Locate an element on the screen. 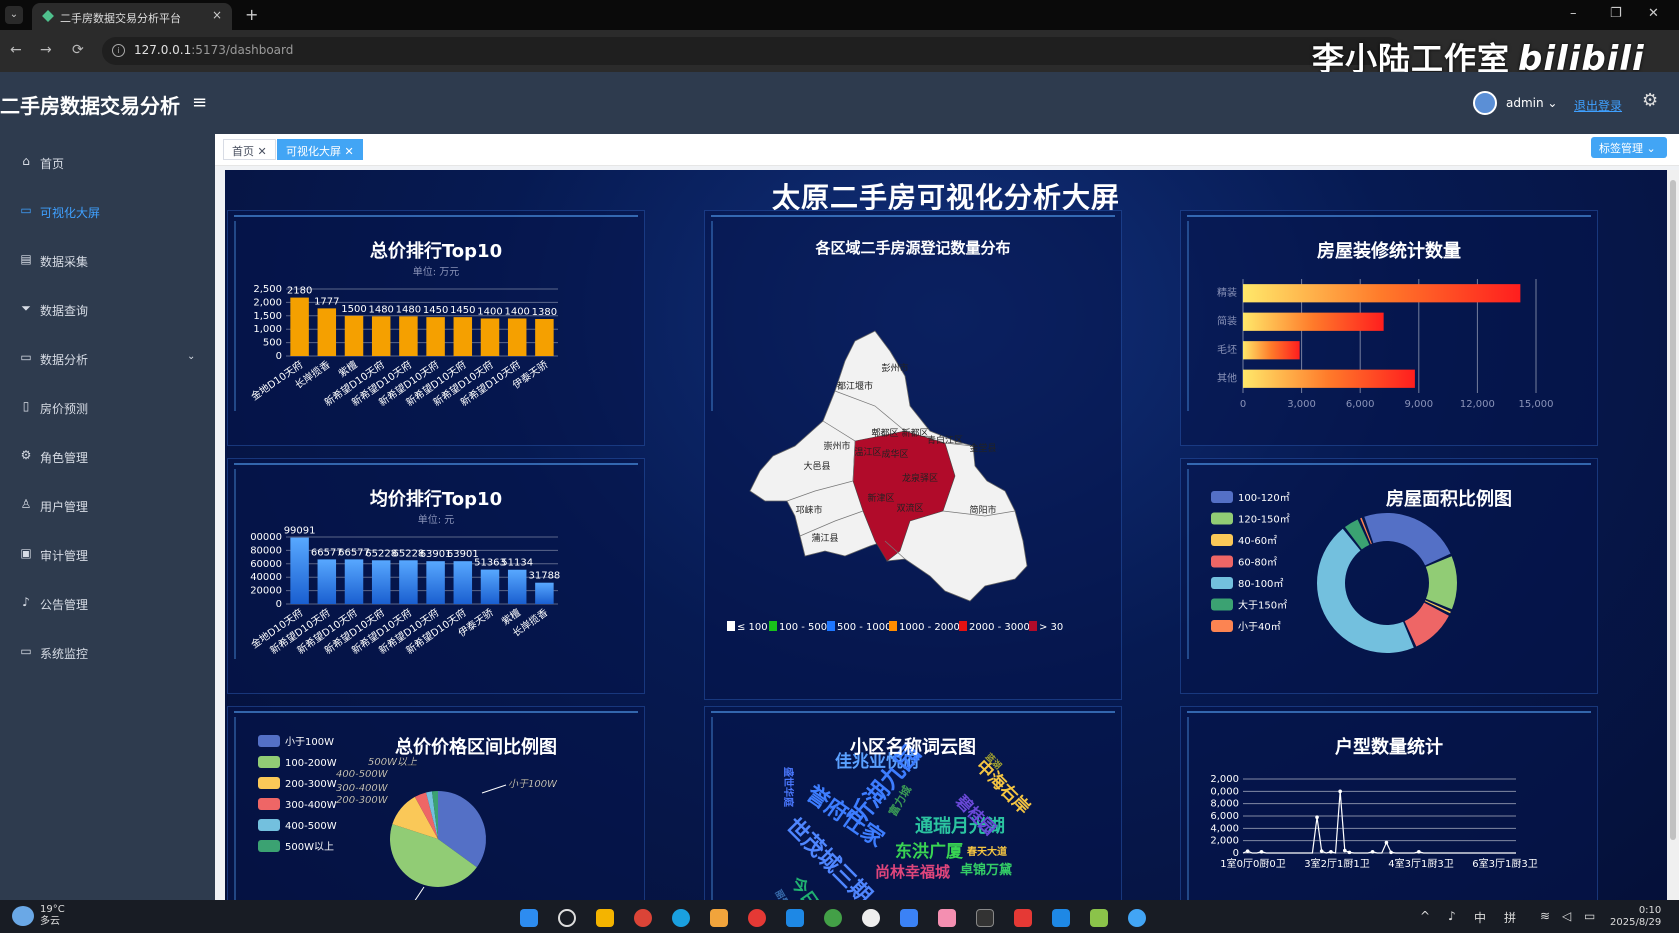 The height and width of the screenshot is (933, 1679). bar-value-label: 1480 is located at coordinates (408, 309).